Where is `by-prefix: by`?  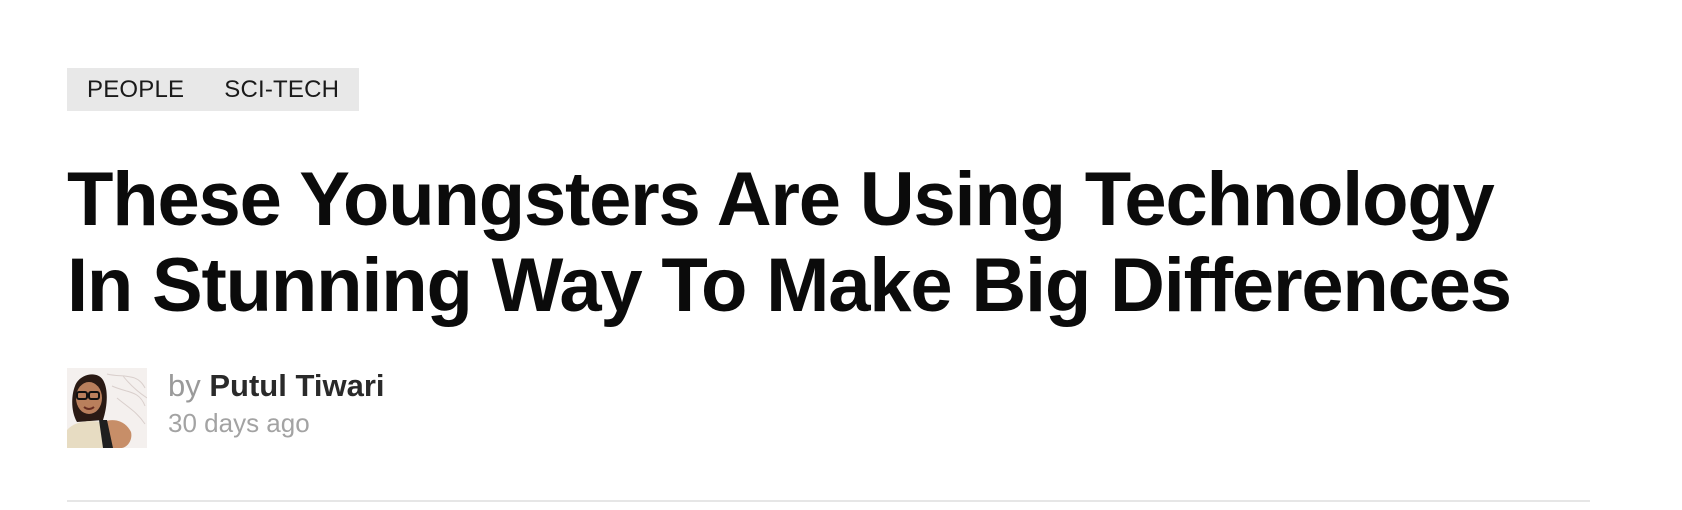
by-prefix: by is located at coordinates (184, 385).